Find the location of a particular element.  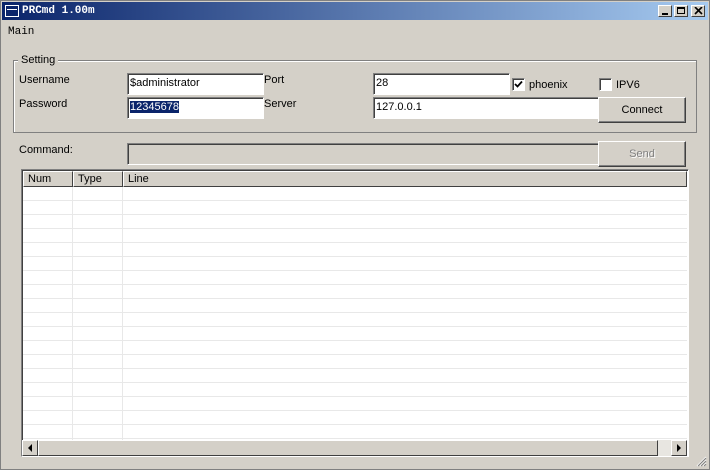

checkmark-icon is located at coordinates (518, 84).